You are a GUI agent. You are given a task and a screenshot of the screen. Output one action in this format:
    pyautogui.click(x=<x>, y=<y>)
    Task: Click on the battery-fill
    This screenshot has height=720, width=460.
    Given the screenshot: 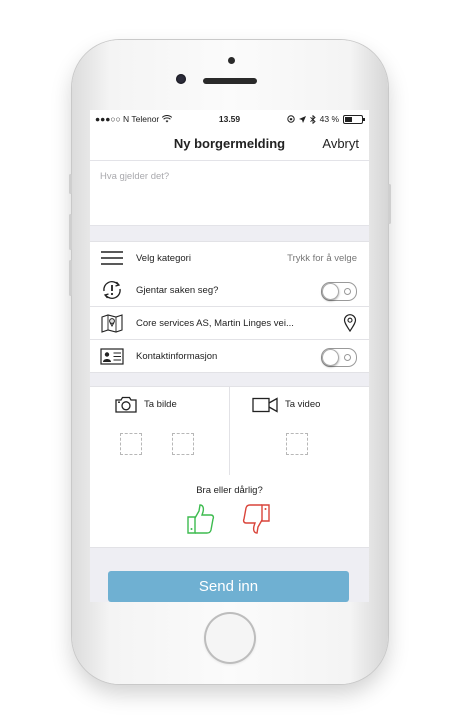 What is the action you would take?
    pyautogui.click(x=348, y=119)
    